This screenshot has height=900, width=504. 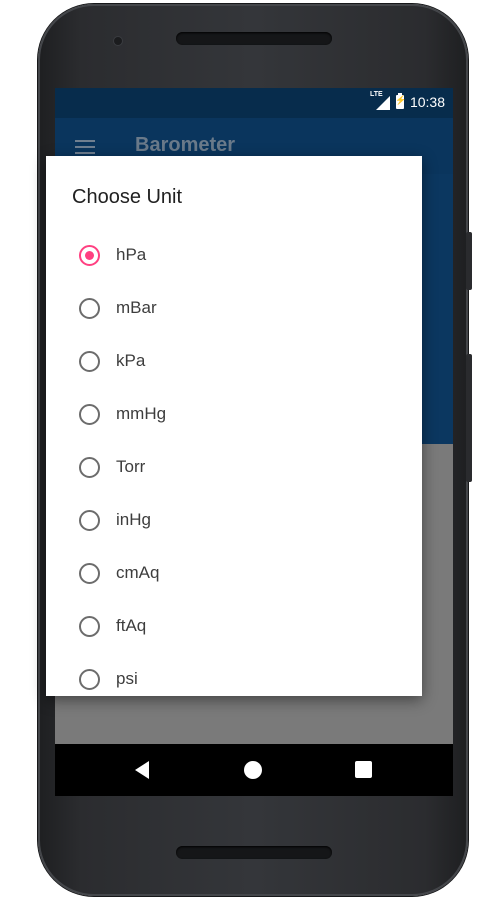 I want to click on unit-option-label: psi, so click(x=127, y=678).